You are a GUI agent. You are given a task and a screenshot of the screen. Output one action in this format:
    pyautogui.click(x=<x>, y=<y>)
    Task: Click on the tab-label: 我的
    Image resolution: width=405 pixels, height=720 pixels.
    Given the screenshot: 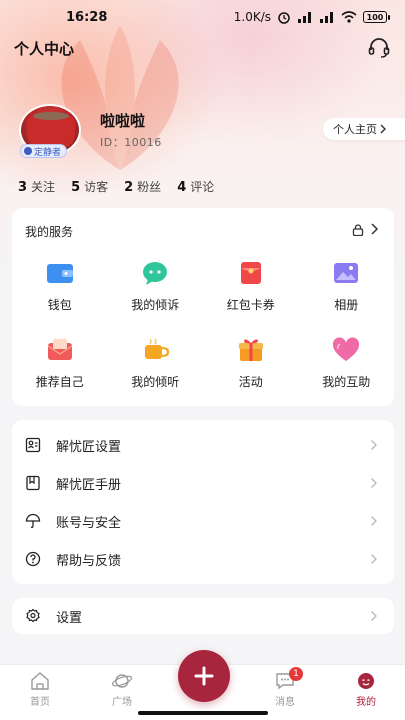 What is the action you would take?
    pyautogui.click(x=366, y=702)
    